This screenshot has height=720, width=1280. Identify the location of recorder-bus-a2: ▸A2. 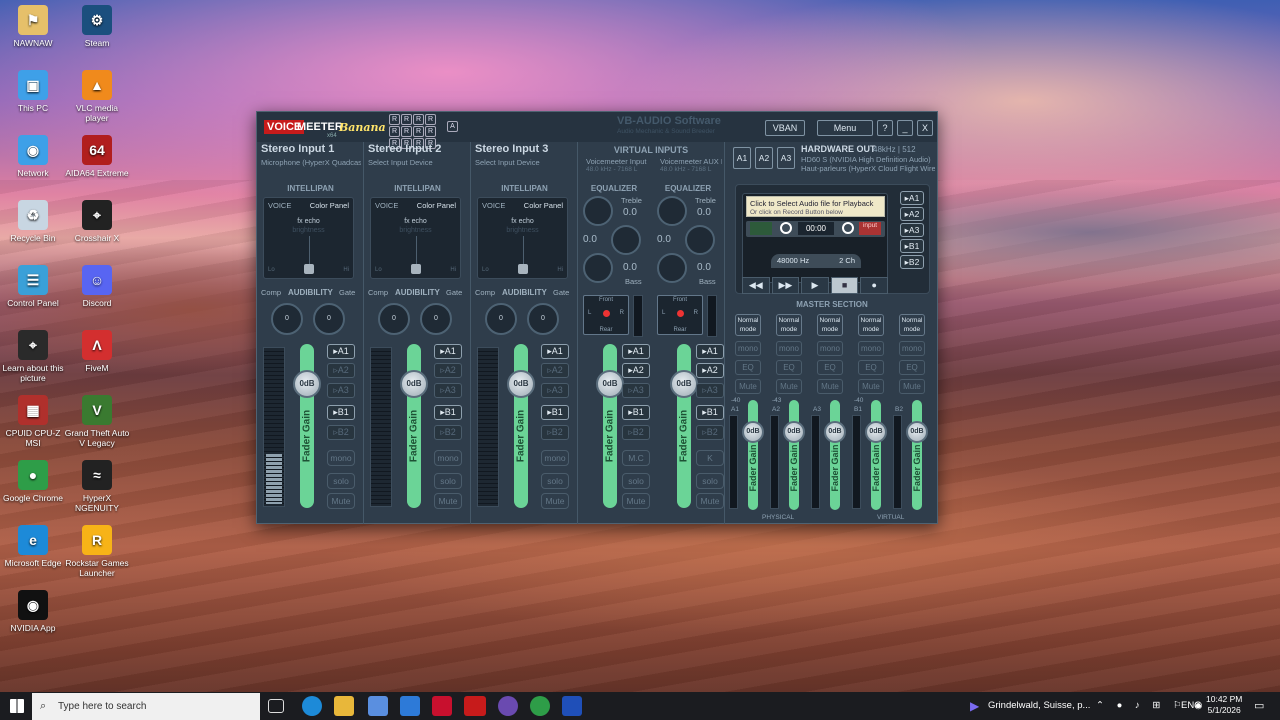
(912, 214).